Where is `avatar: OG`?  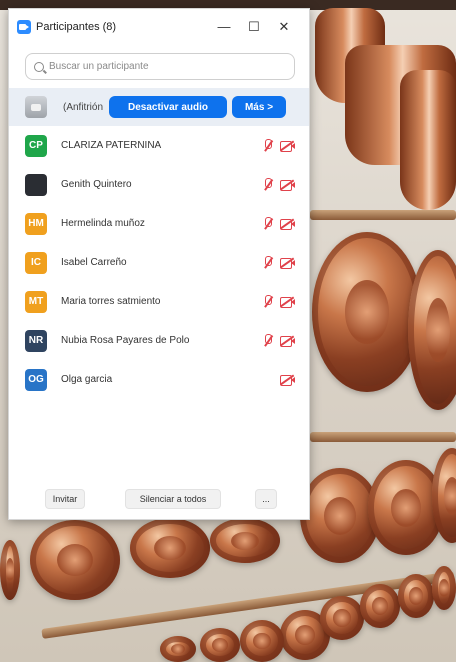 avatar: OG is located at coordinates (36, 379).